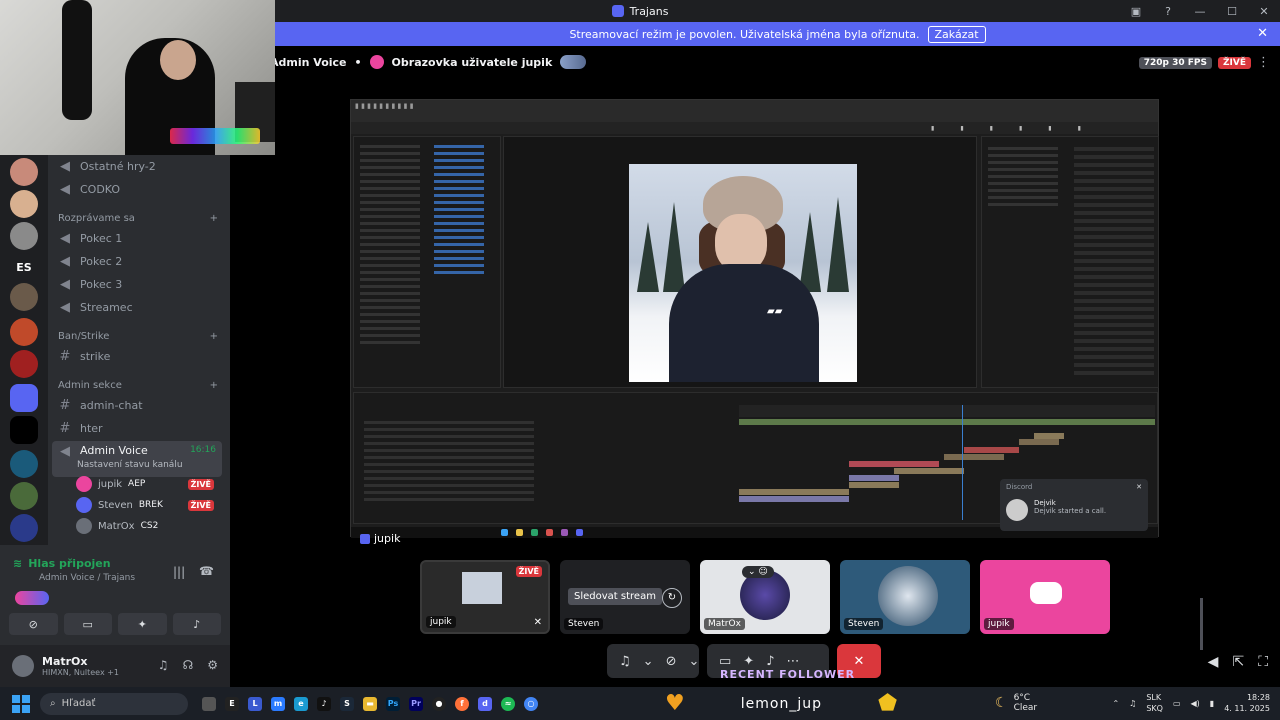 Image resolution: width=1280 pixels, height=720 pixels. I want to click on fullscreen-icon: ⛶, so click(1263, 662).